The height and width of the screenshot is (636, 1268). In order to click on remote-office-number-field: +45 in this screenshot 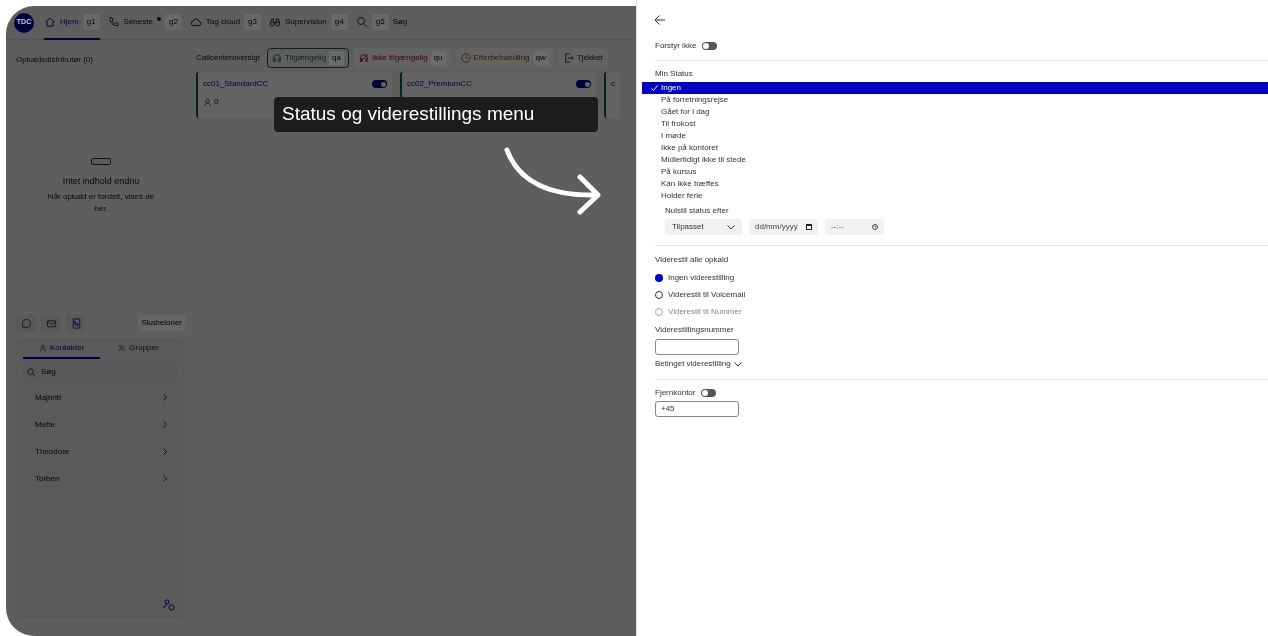, I will do `click(697, 409)`.